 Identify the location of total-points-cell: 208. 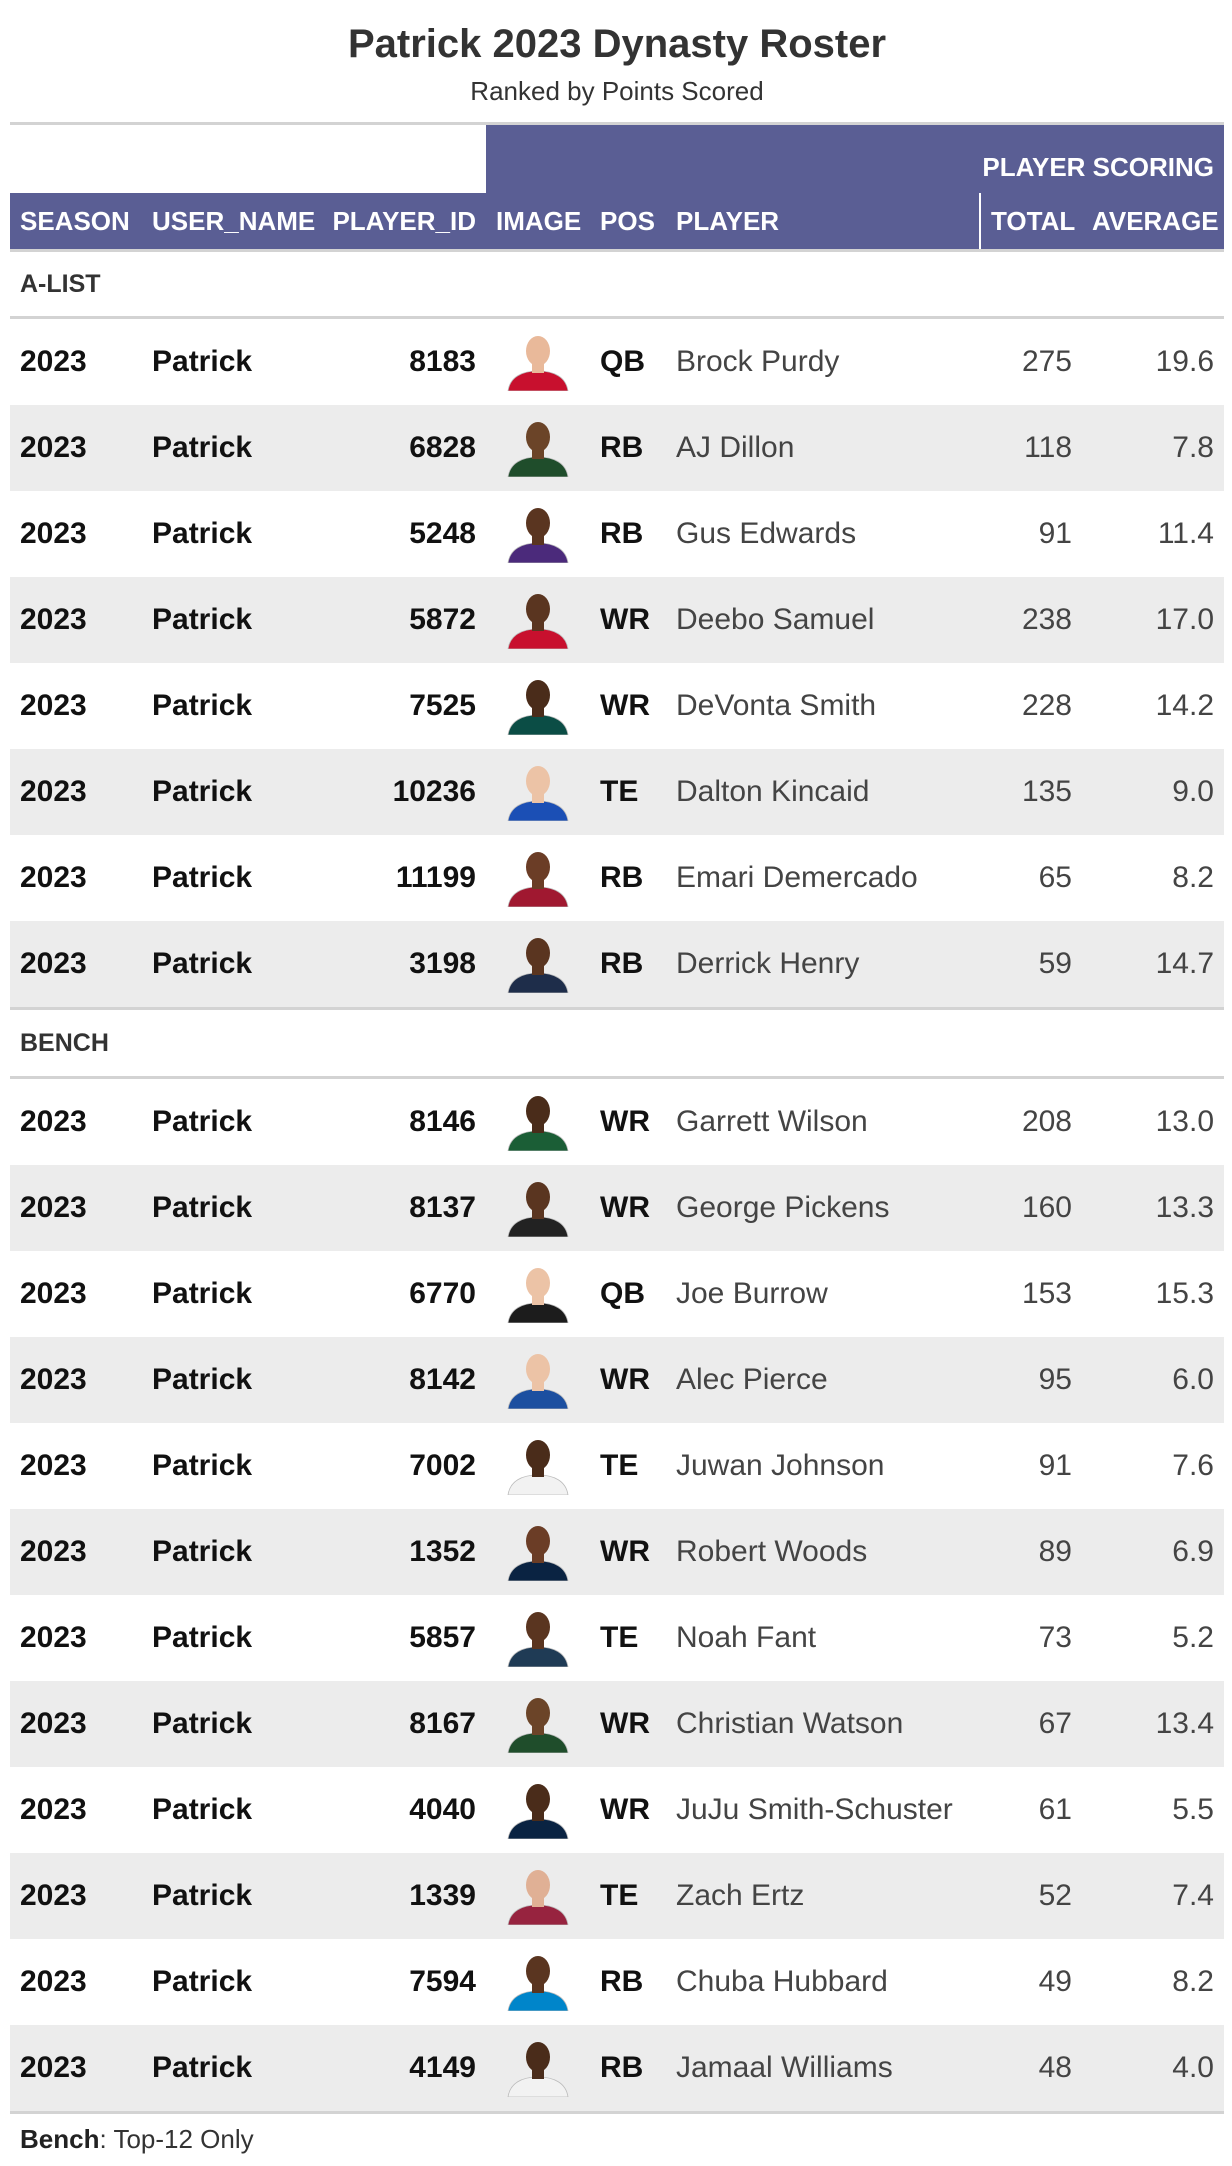
(1046, 1121).